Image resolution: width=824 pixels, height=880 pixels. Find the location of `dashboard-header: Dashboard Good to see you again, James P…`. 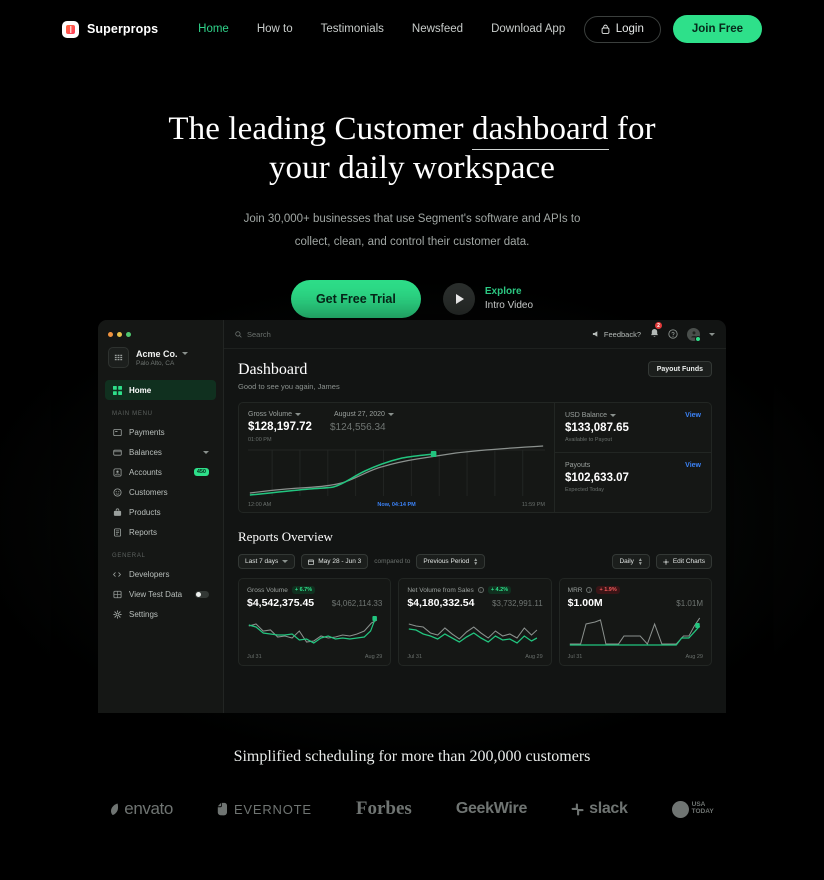

dashboard-header: Dashboard Good to see you again, James P… is located at coordinates (475, 376).